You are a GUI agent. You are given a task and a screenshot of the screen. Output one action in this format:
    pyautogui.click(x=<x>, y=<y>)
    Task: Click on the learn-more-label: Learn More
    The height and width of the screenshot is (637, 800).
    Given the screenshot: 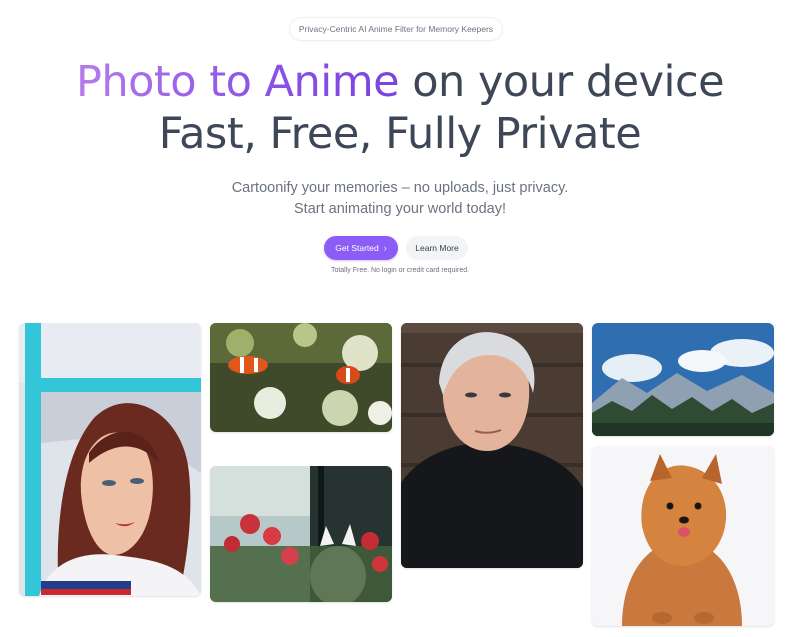 What is the action you would take?
    pyautogui.click(x=437, y=248)
    